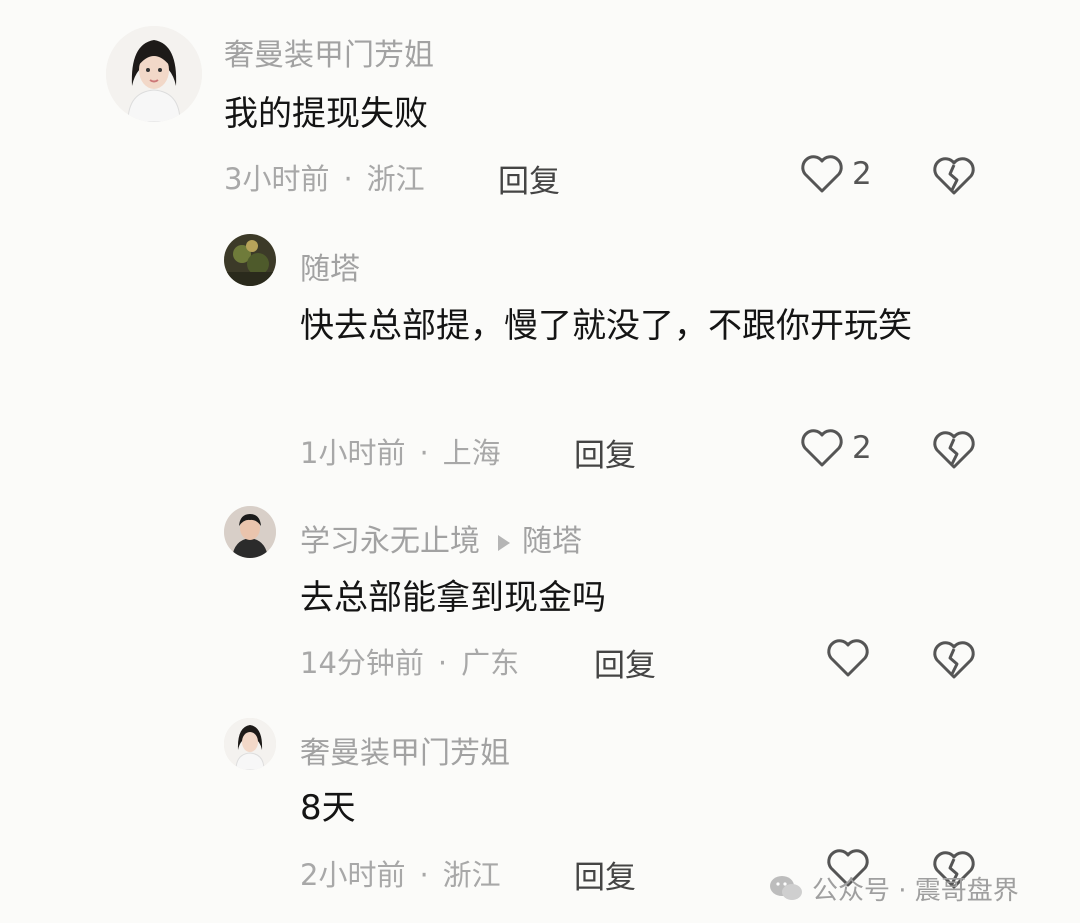 This screenshot has height=923, width=1080. I want to click on reply-author: 学习永无止境, so click(390, 541).